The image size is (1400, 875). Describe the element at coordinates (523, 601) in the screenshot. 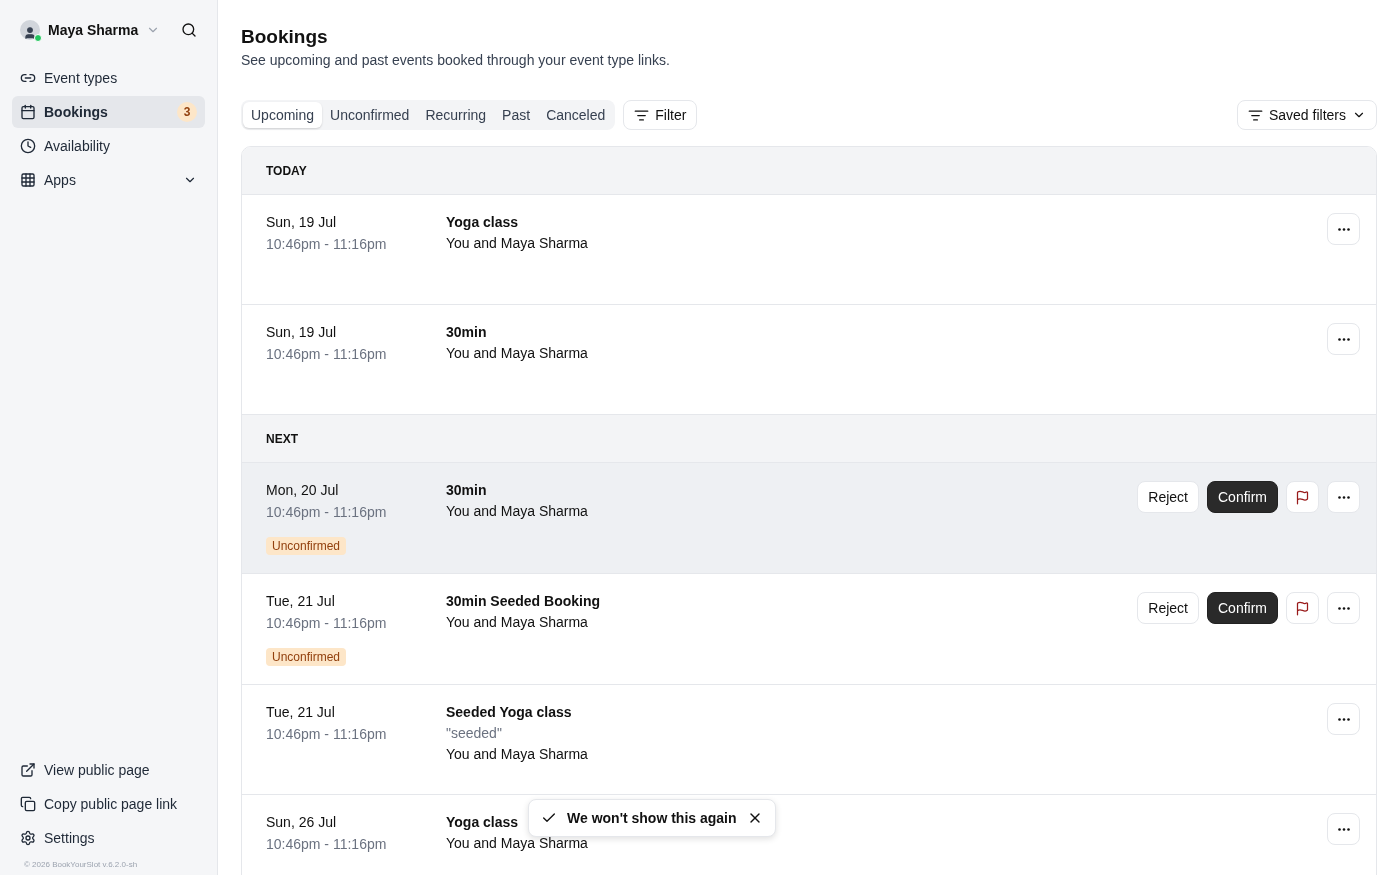

I see `booking-title: 30min Seeded Booking` at that location.